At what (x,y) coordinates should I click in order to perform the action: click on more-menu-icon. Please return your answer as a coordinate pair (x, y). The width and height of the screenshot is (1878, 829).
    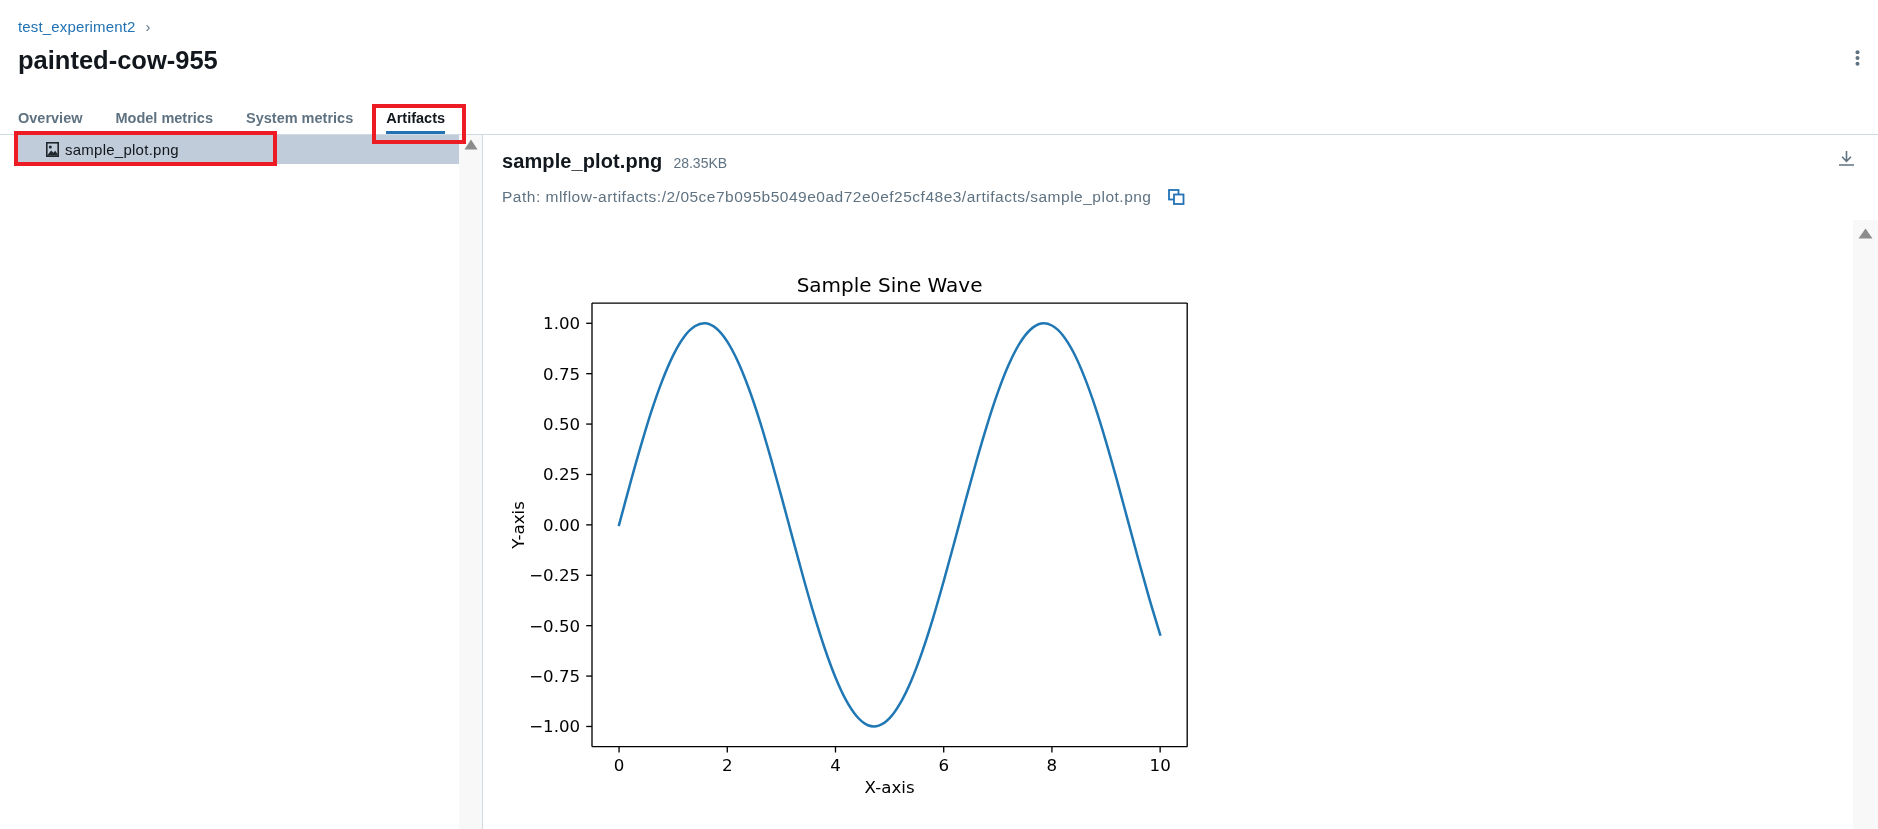
    Looking at the image, I should click on (1857, 58).